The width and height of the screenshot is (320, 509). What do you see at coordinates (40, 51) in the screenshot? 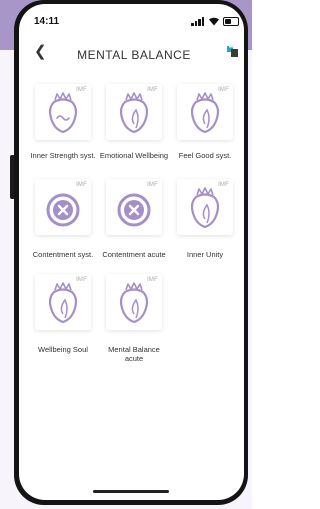
I see `back-icon: ❮` at bounding box center [40, 51].